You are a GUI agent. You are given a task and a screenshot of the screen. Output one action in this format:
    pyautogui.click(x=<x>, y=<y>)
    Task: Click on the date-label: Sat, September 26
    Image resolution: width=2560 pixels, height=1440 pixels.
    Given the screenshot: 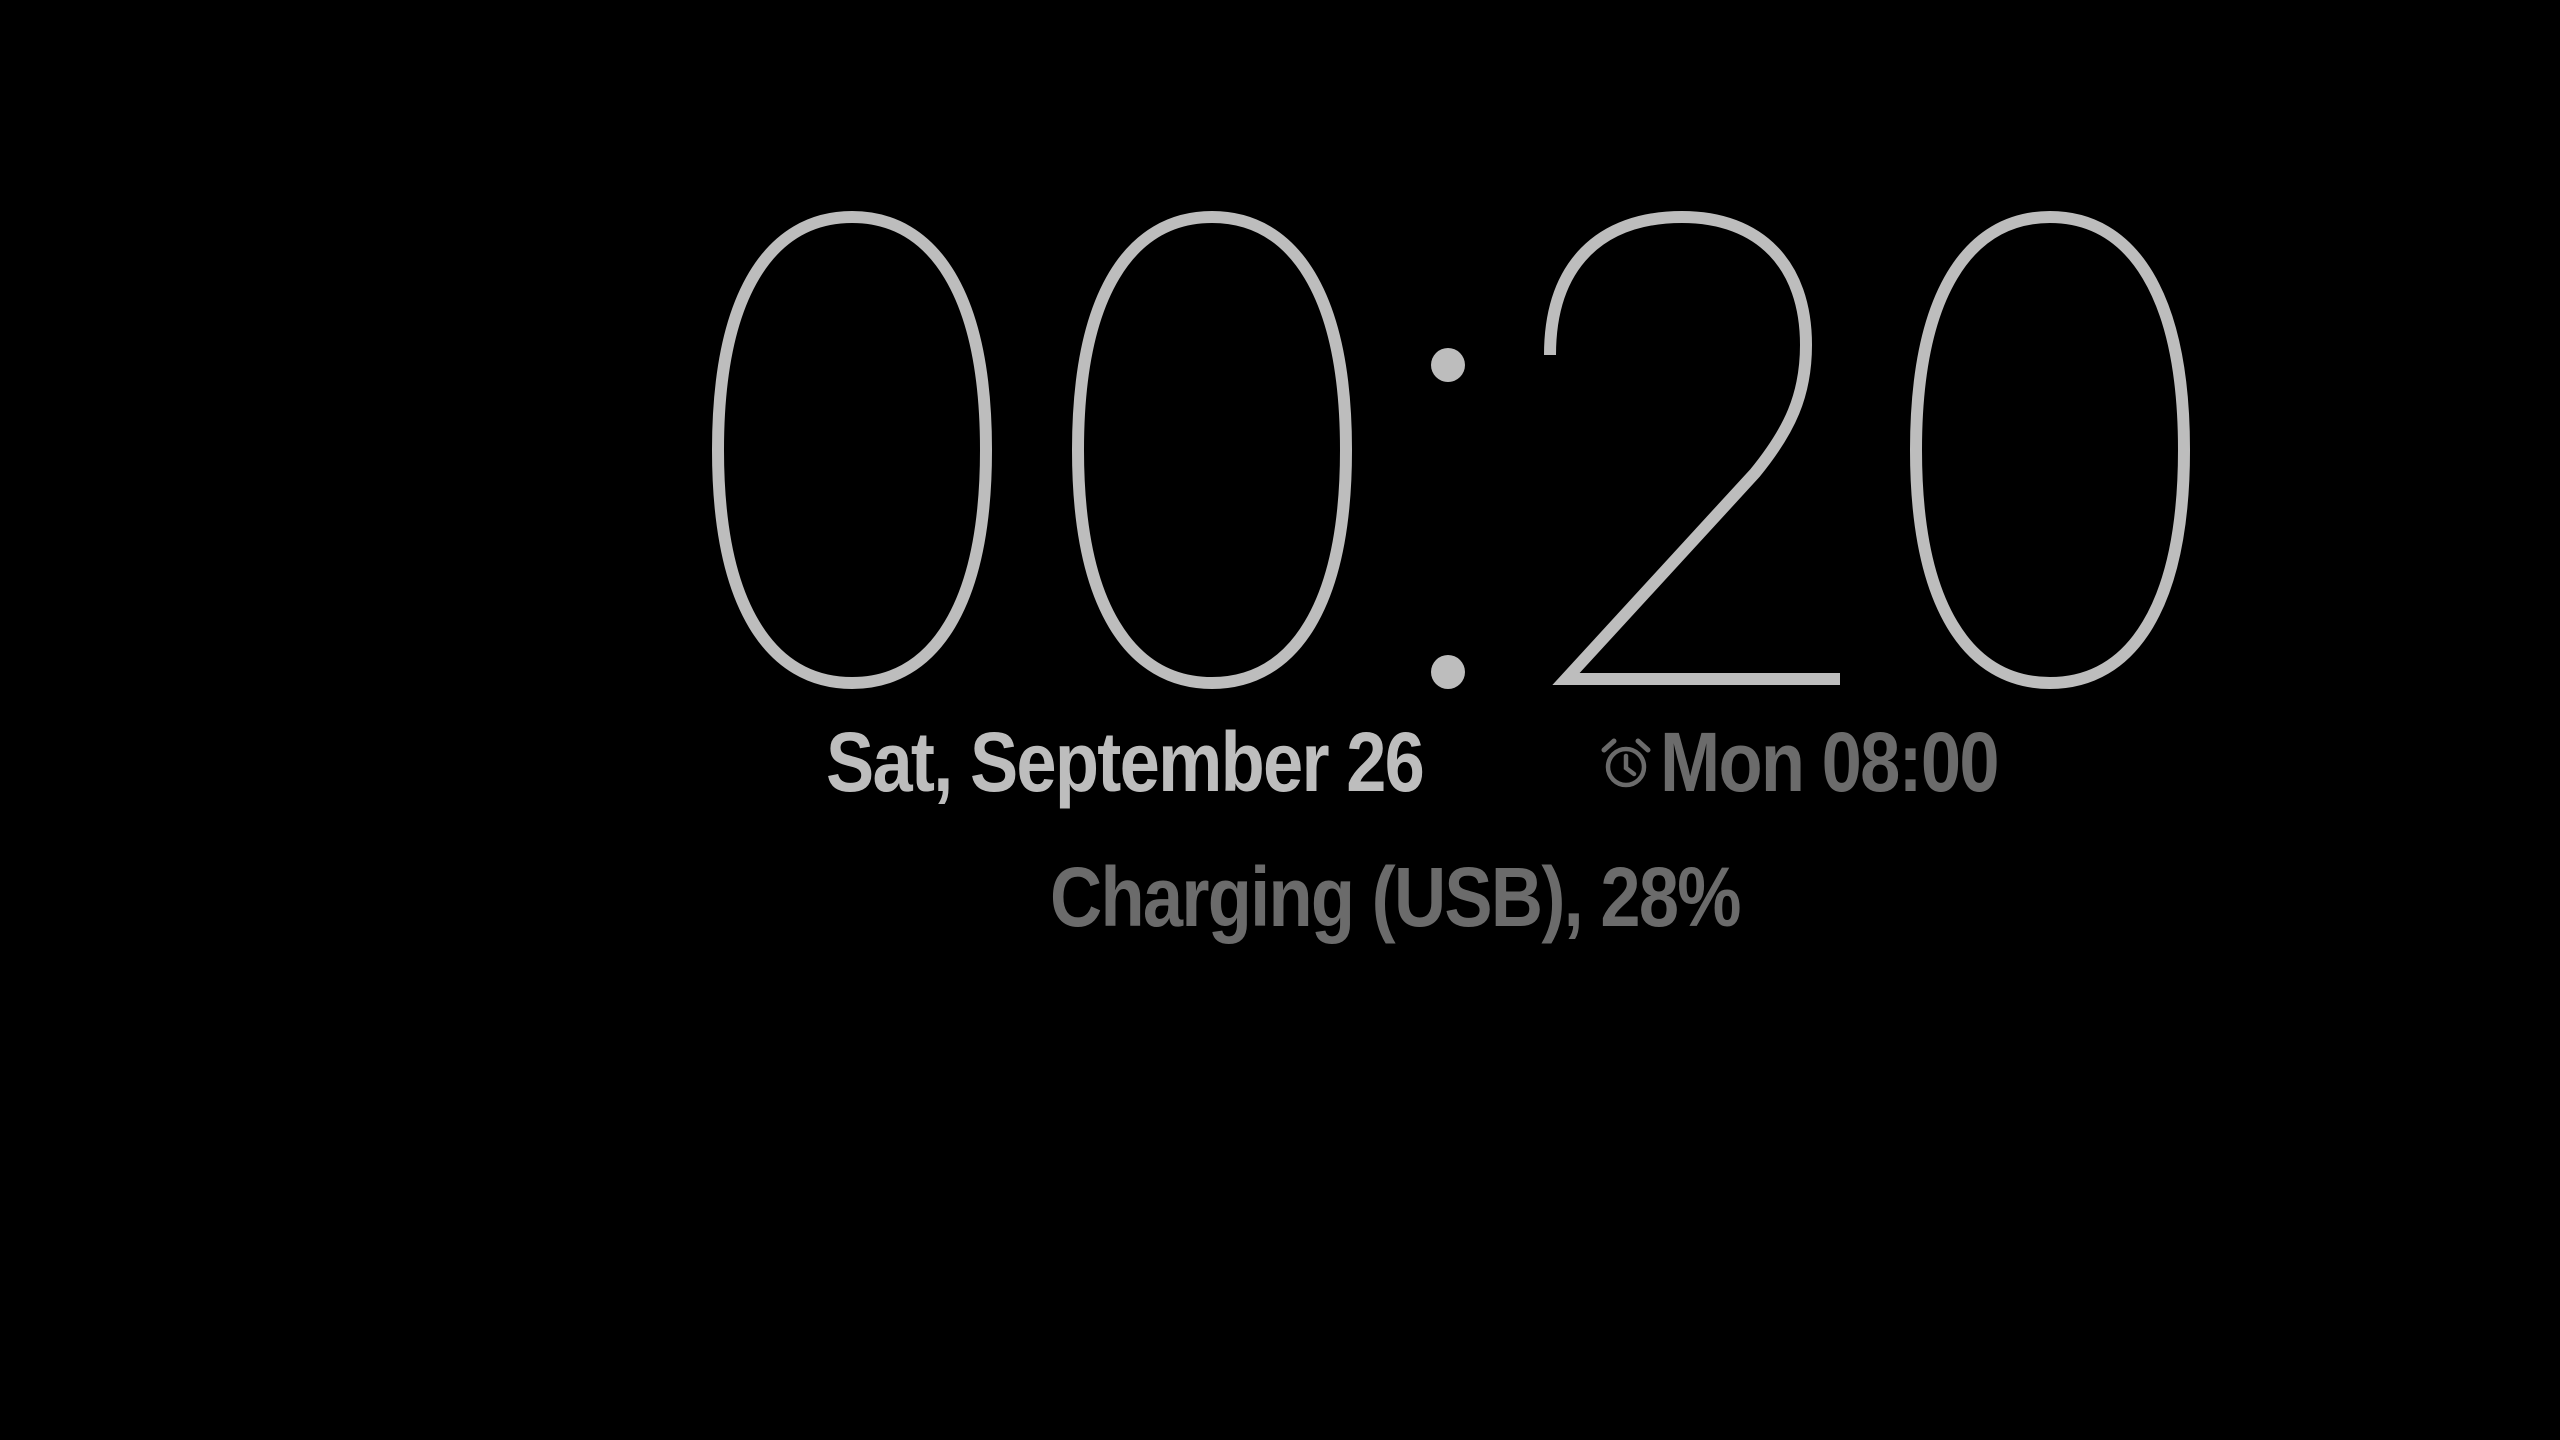 What is the action you would take?
    pyautogui.click(x=1125, y=762)
    